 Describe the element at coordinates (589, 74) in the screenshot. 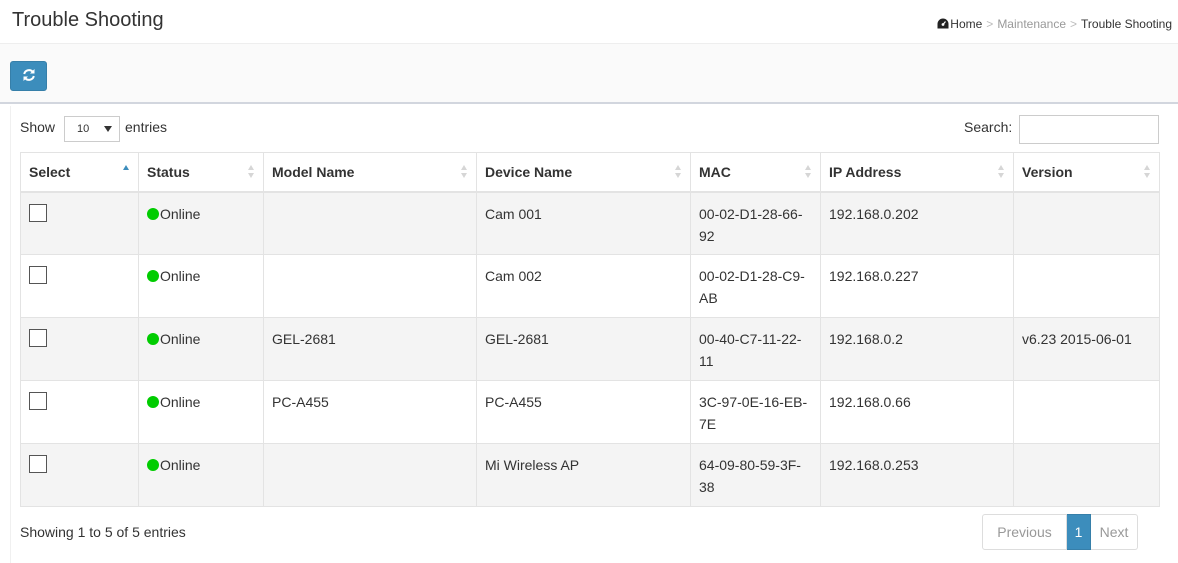

I see `toolbar` at that location.